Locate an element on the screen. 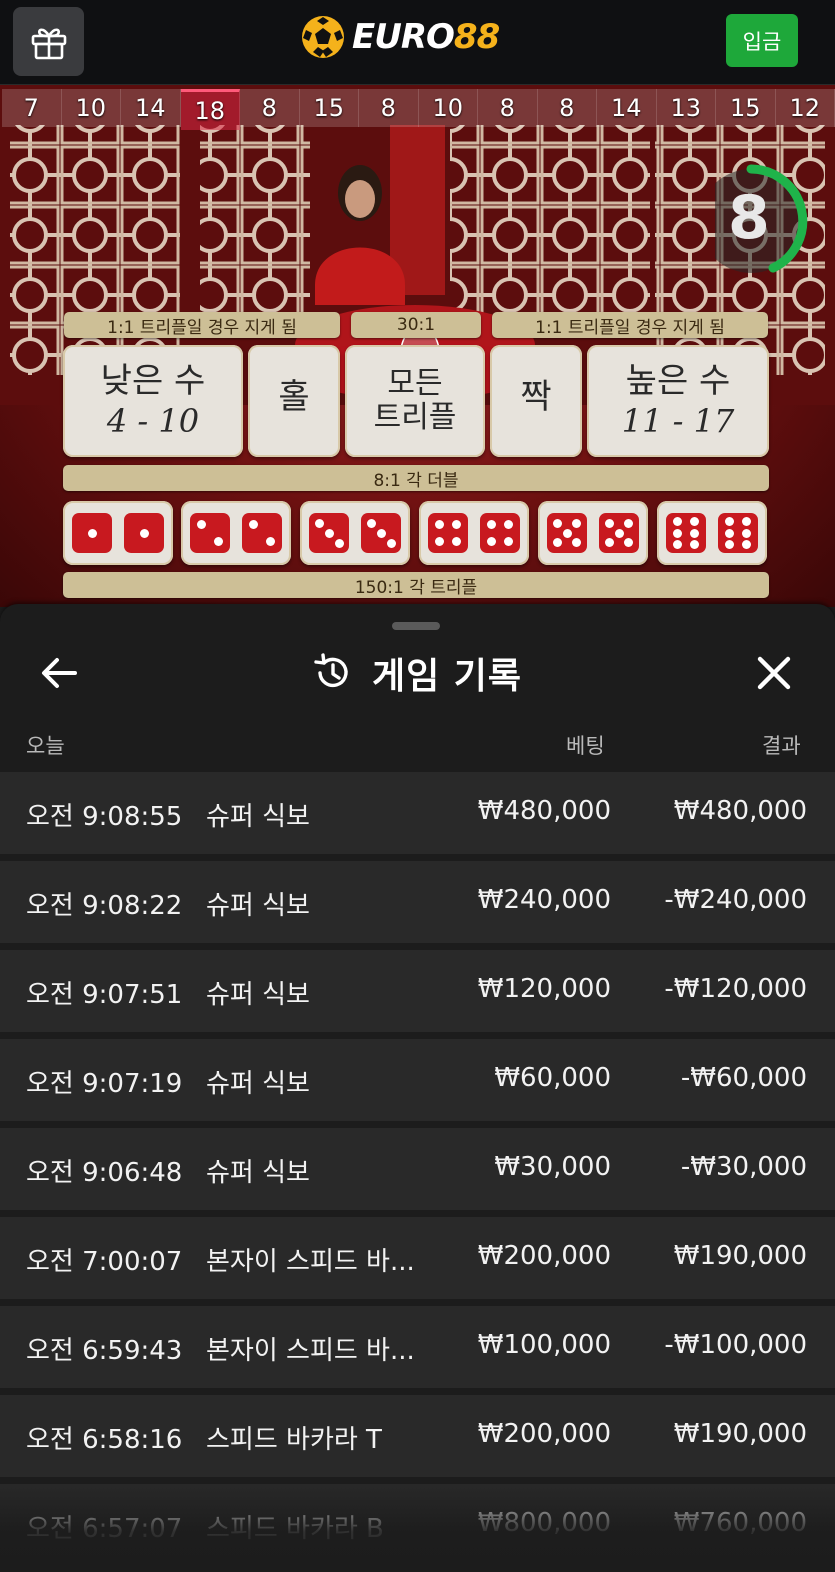  close-button is located at coordinates (774, 673).